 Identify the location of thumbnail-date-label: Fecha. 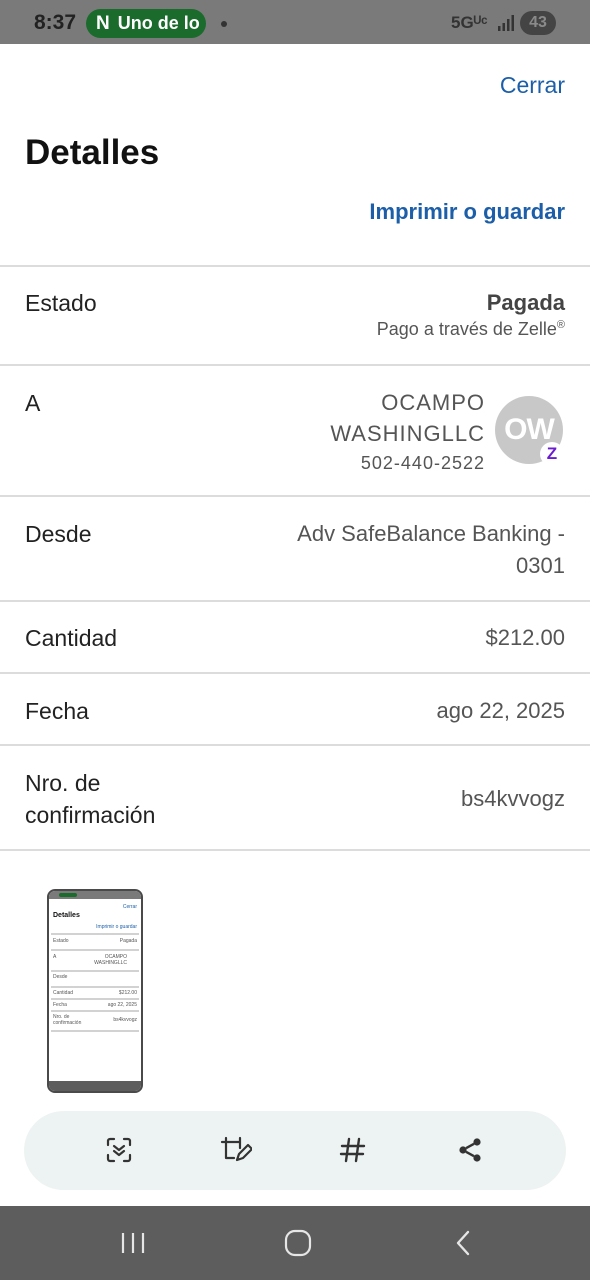
(60, 1005).